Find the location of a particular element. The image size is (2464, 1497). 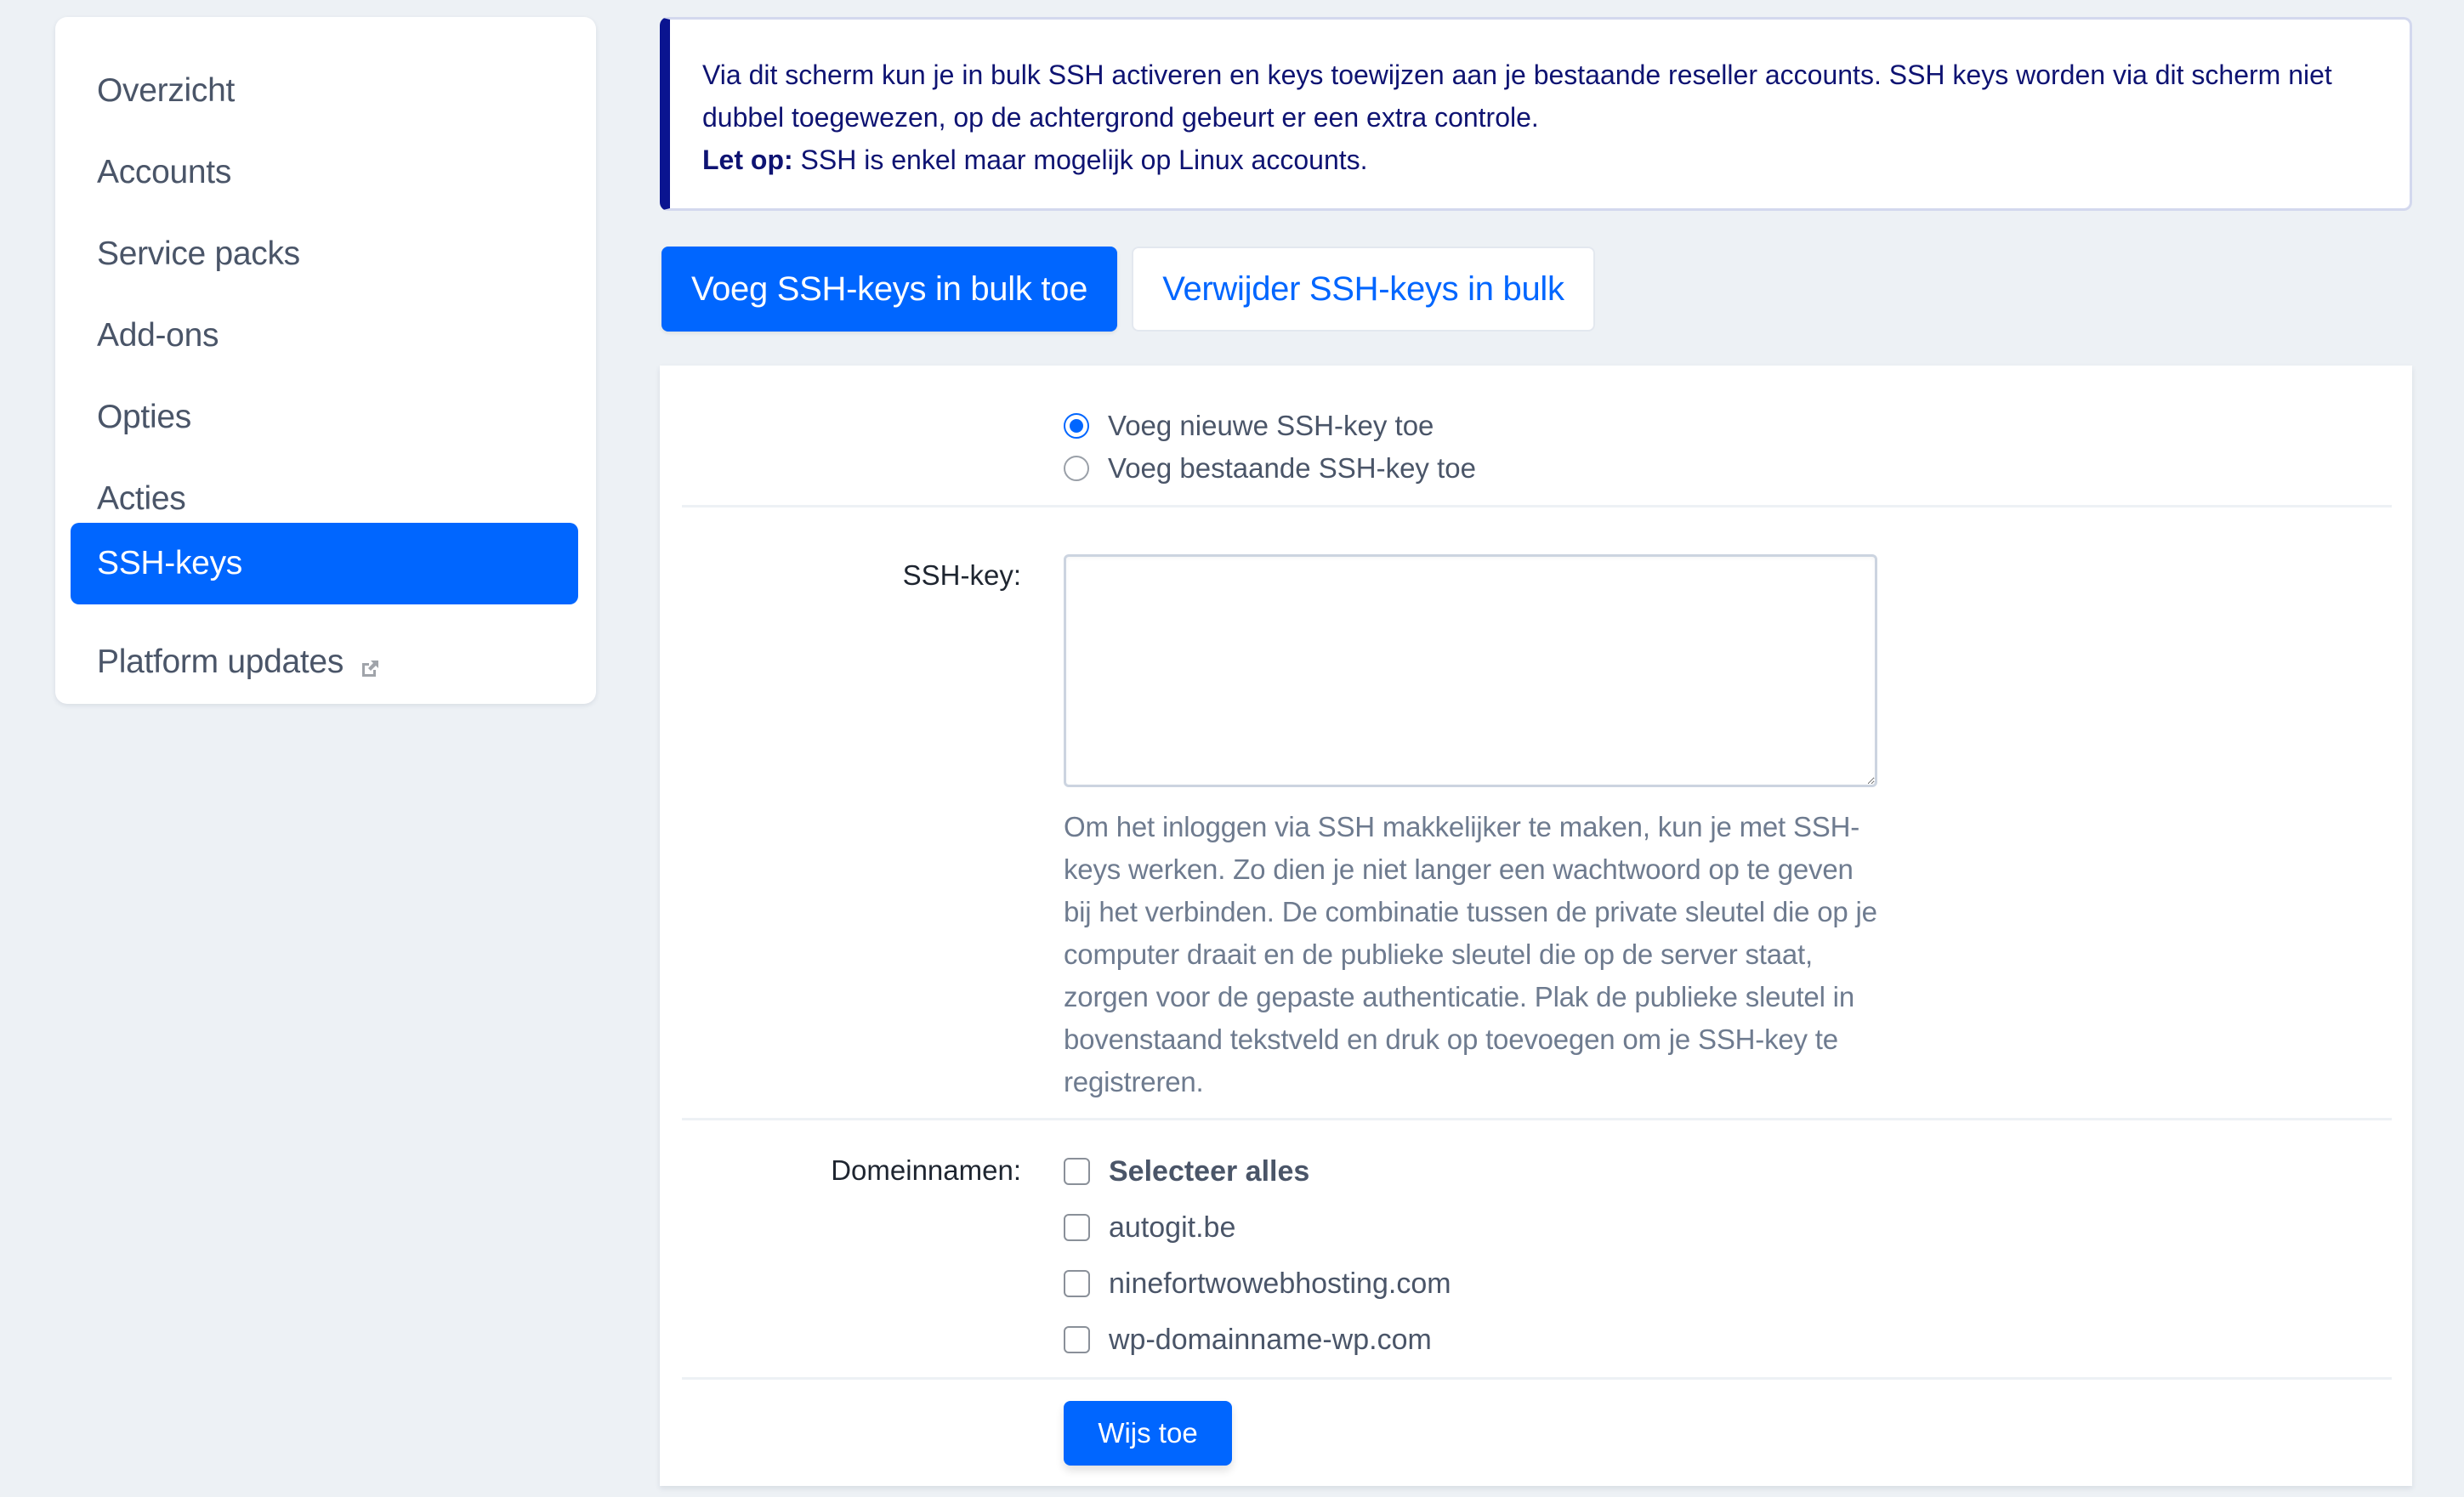

sidebar-item-accounts: Accounts is located at coordinates (324, 172).